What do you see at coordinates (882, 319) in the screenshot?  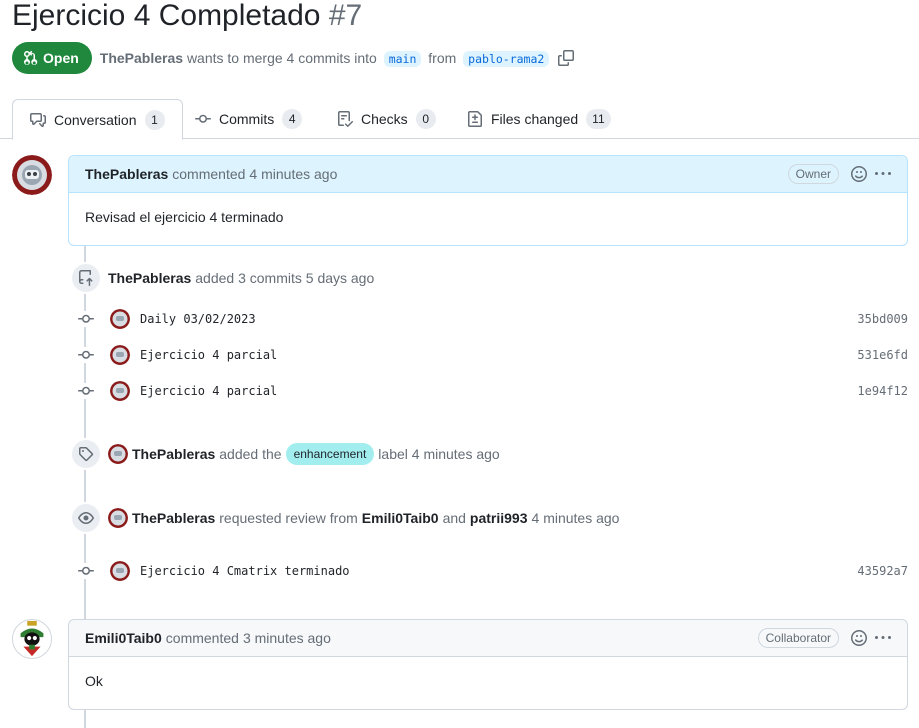 I see `commit-sha: 35bd009` at bounding box center [882, 319].